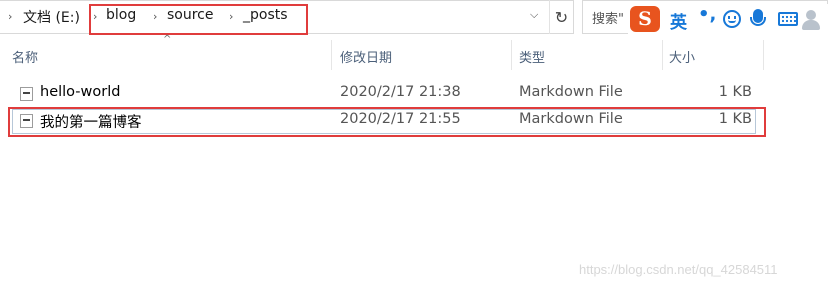 This screenshot has width=828, height=288. What do you see at coordinates (167, 39) in the screenshot?
I see `sort-ascending-icon: ^` at bounding box center [167, 39].